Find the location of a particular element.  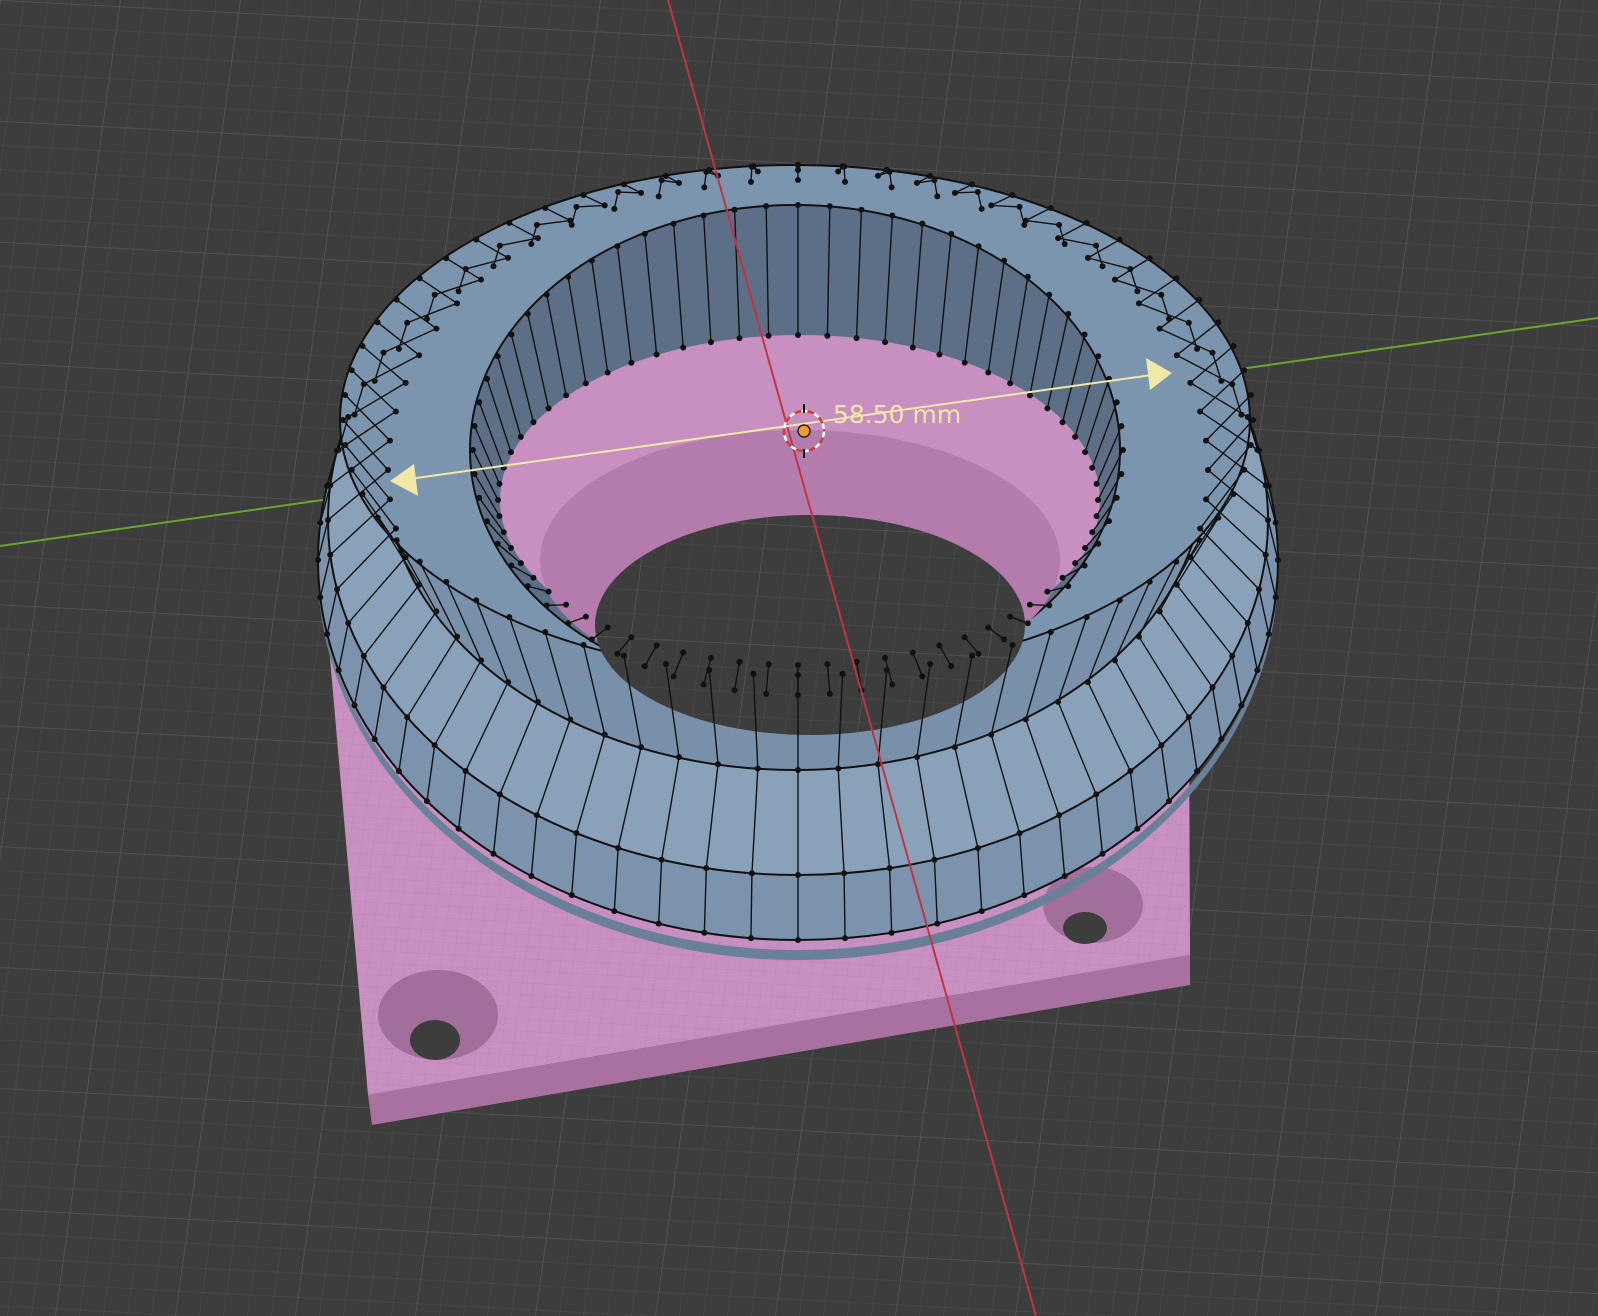

origin-dot-icon is located at coordinates (804, 431).